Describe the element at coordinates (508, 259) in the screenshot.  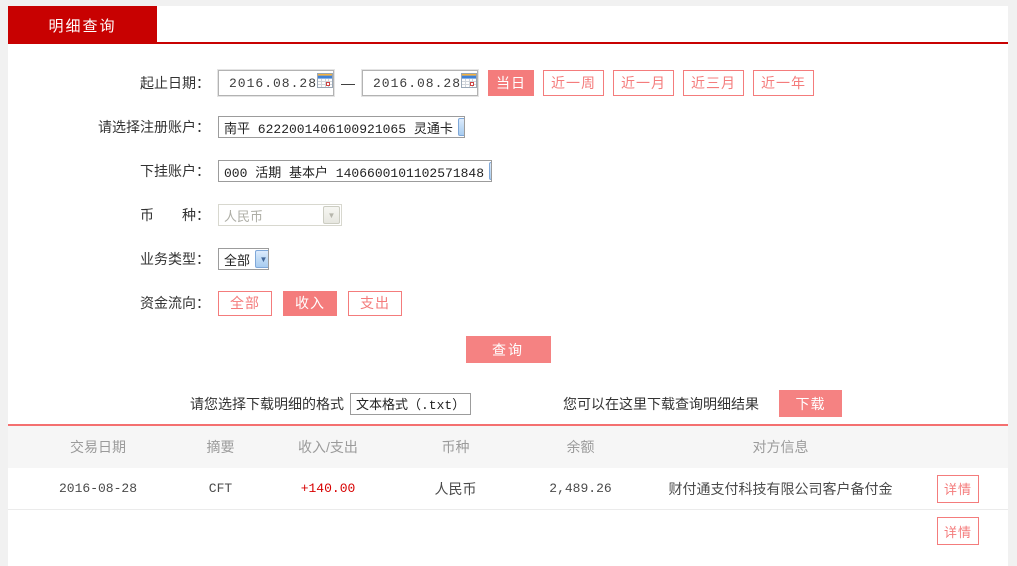
I see `business-type-row: 业务类型： 全部 ▼` at that location.